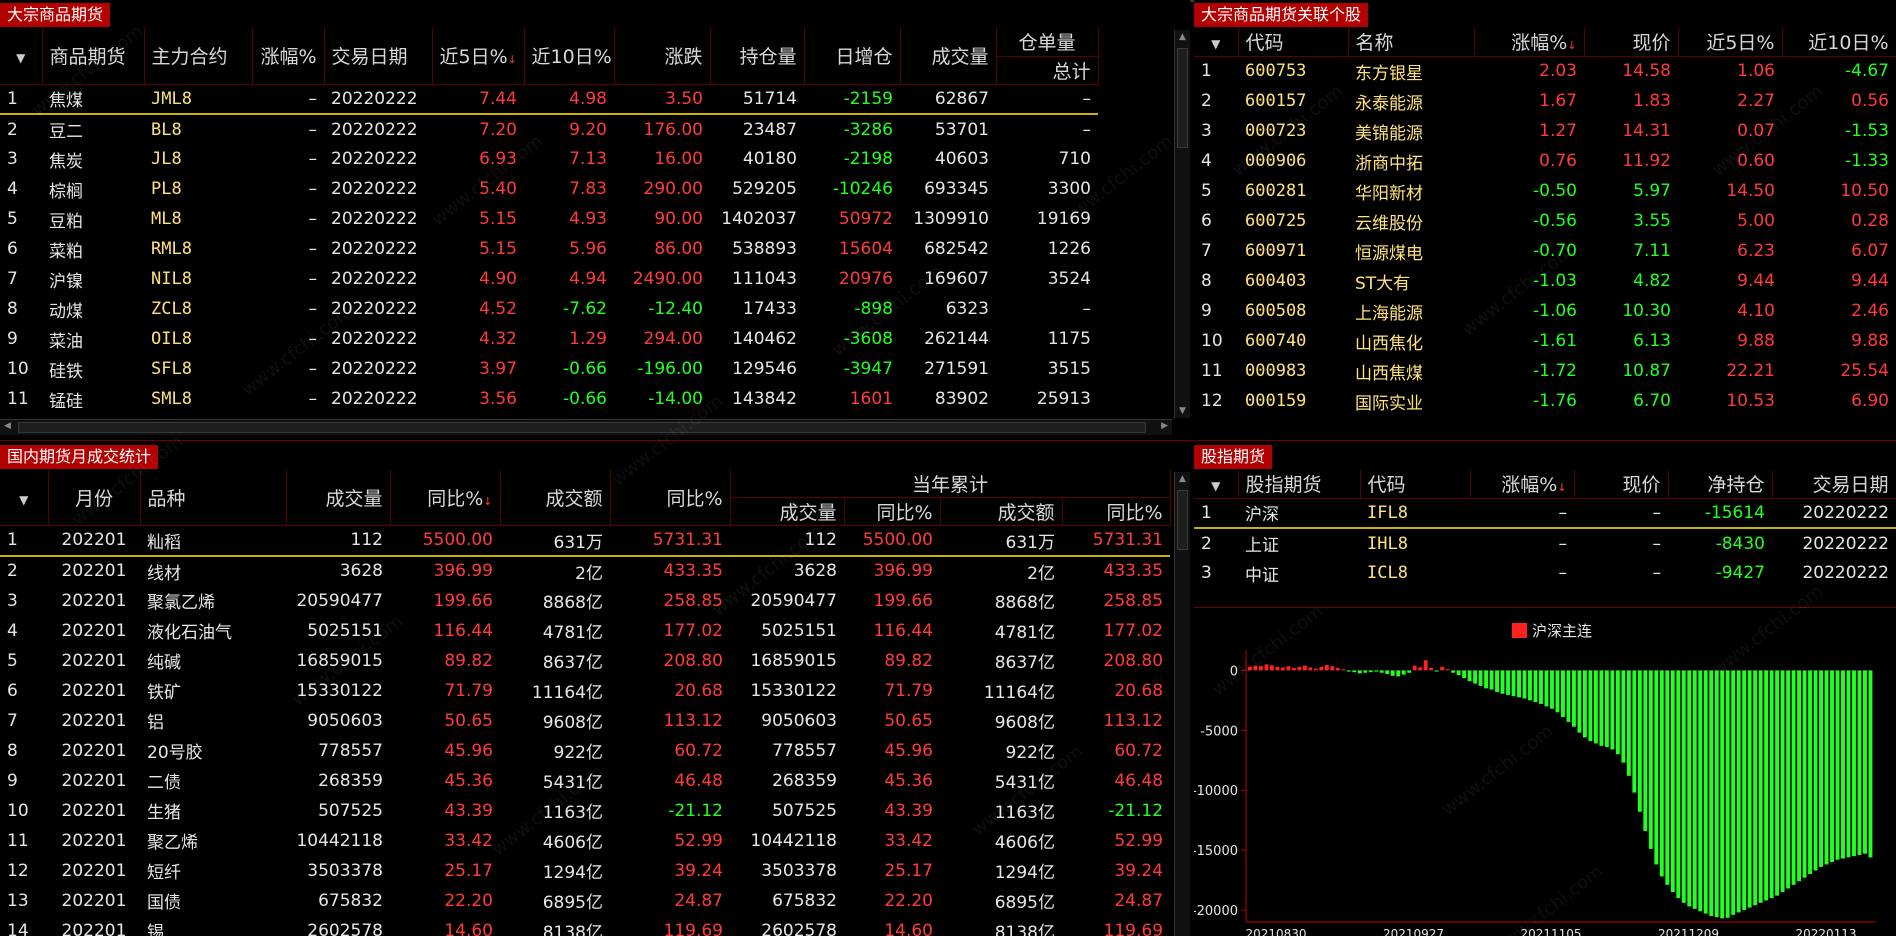 This screenshot has height=936, width=1896. I want to click on scroll-left-icon: ◀, so click(7, 426).